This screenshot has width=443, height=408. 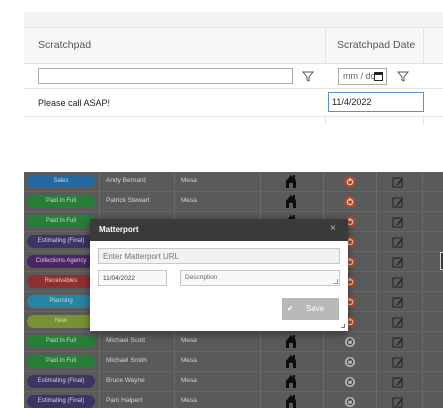 I want to click on dialog-header: Matterport ×, so click(x=219, y=230).